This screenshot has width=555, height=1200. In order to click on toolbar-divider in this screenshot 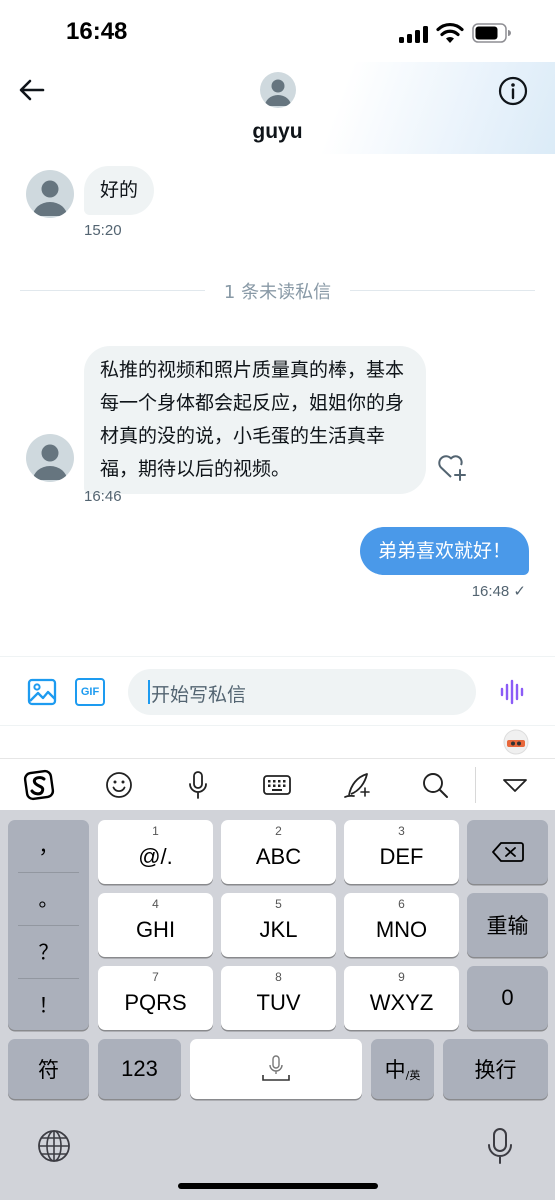, I will do `click(475, 785)`.